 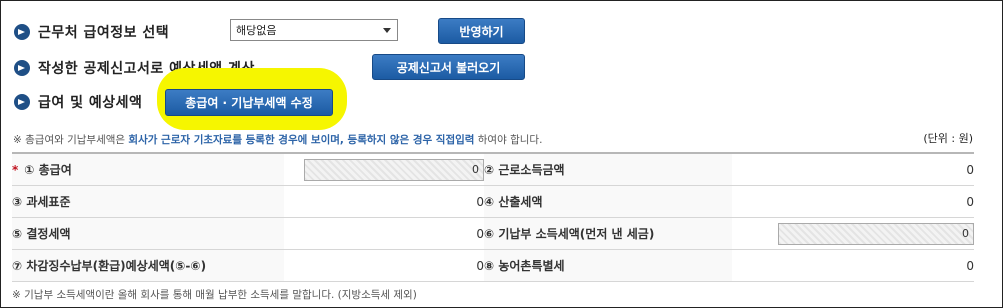 What do you see at coordinates (104, 33) in the screenshot?
I see `section-label: 근무처 급여정보 선택` at bounding box center [104, 33].